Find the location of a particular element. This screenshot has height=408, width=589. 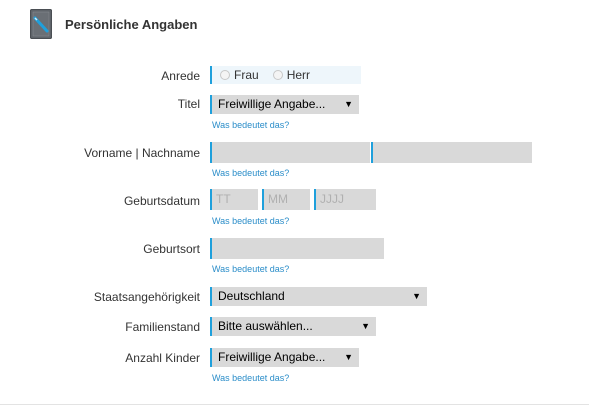

geburtsdatum-label: Geburtsdatum is located at coordinates (161, 201).